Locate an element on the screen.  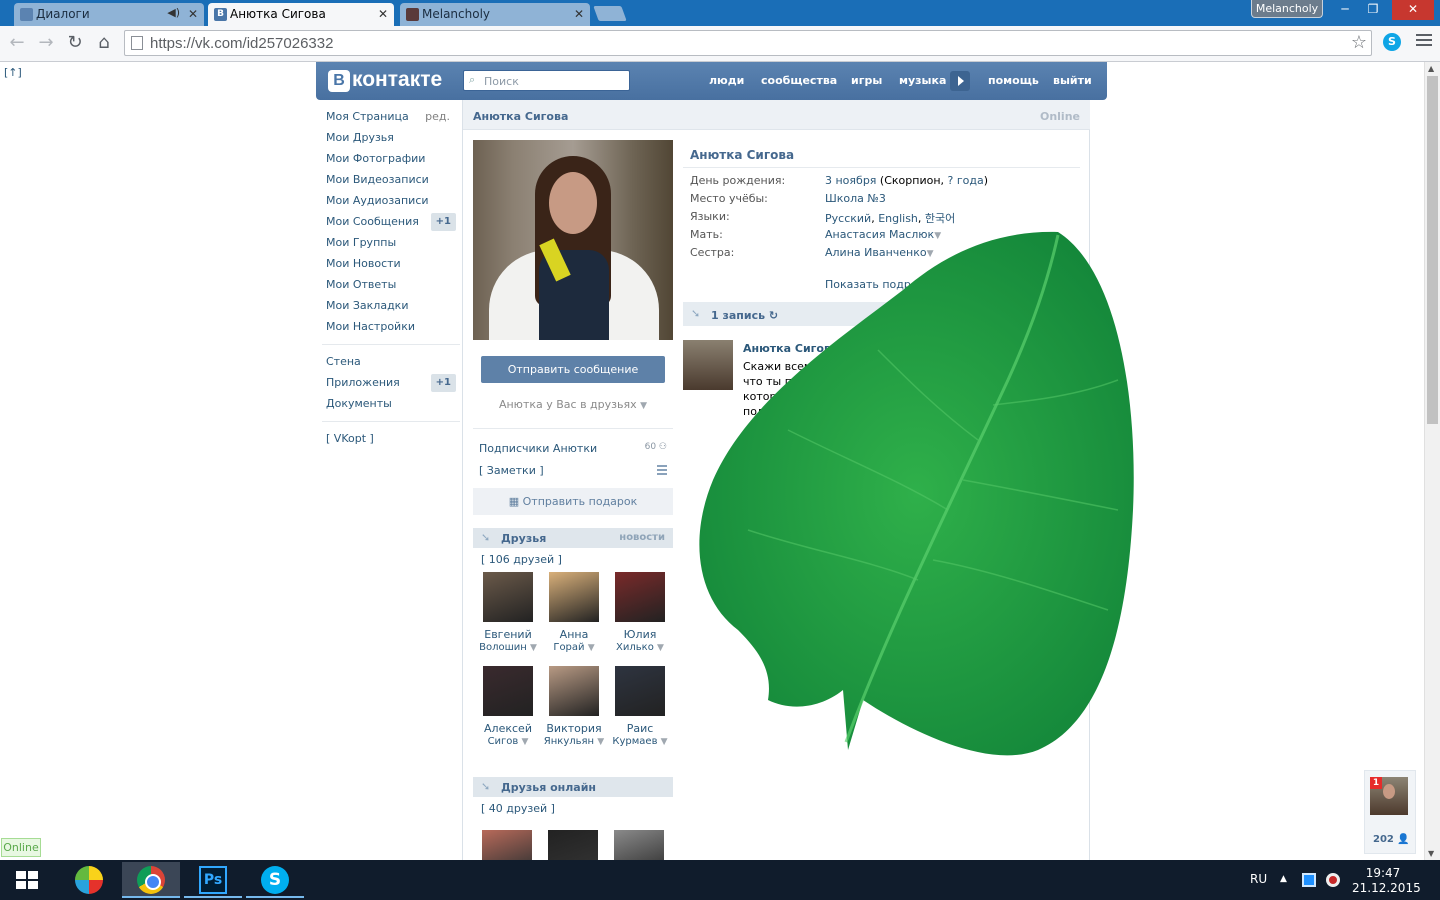
online-friends-section-header: ➘ Друзья онлайн is located at coordinates (573, 787).